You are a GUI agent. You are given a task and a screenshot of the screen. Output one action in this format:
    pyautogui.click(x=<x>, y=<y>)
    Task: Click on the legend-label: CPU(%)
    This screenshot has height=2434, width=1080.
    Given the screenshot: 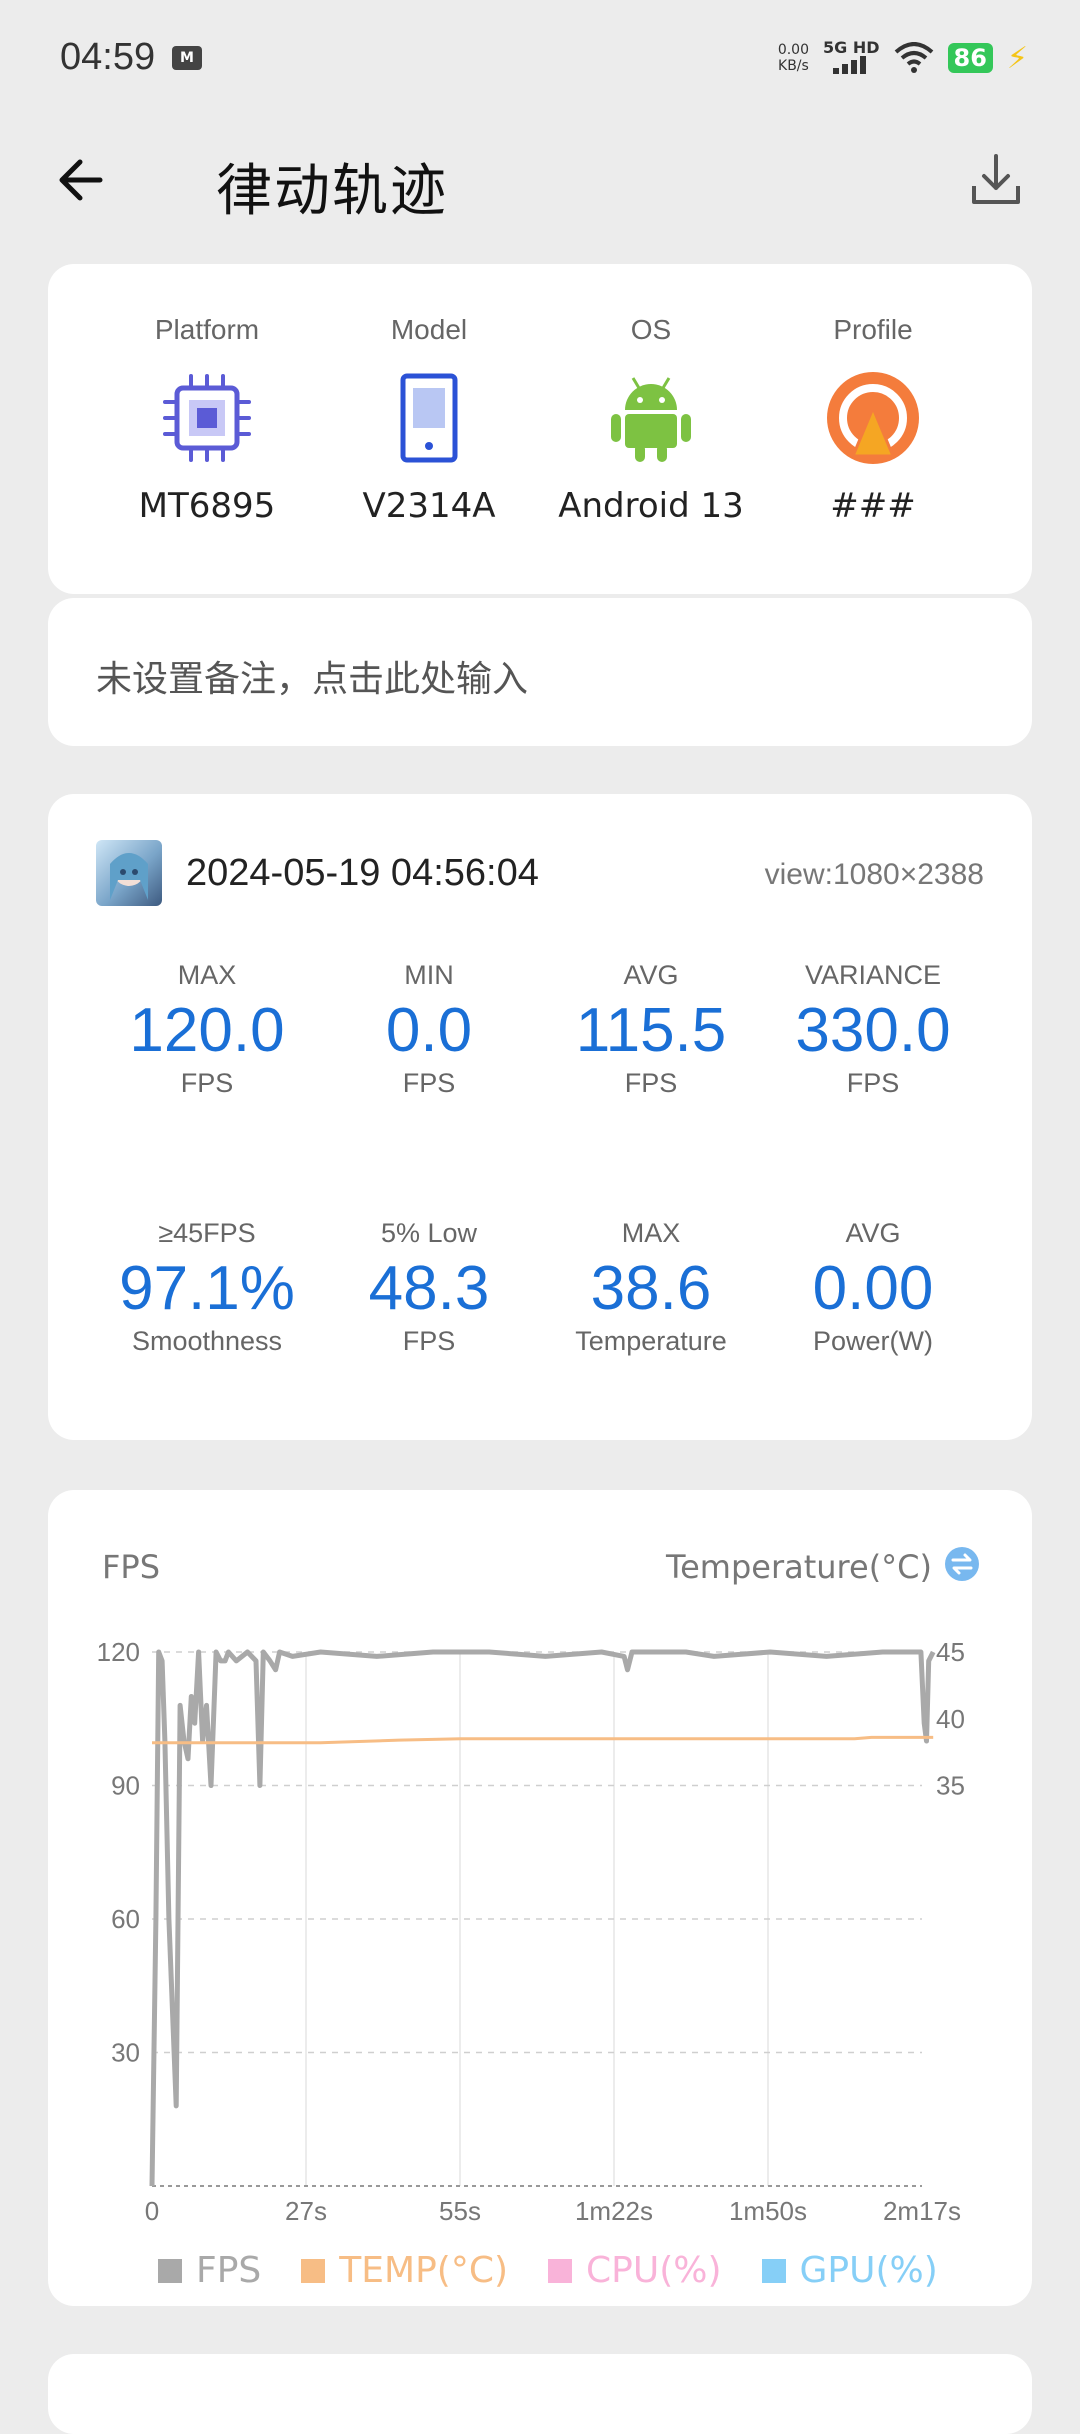 What is the action you would take?
    pyautogui.click(x=654, y=2270)
    